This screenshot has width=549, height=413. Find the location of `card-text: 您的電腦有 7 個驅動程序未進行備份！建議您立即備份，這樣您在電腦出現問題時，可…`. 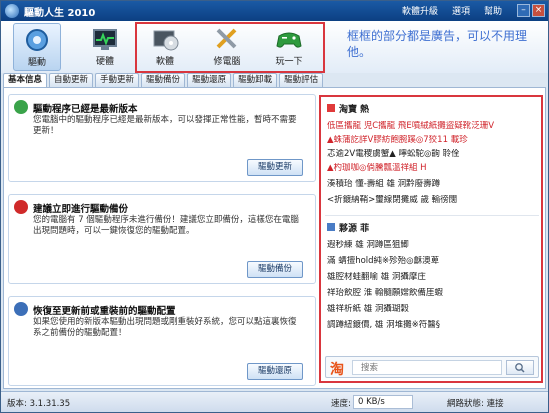

card-text: 您的電腦有 7 個驅動程序未進行備份！建議您立即備份，這樣您在電腦出現問題時，可… is located at coordinates (166, 225).